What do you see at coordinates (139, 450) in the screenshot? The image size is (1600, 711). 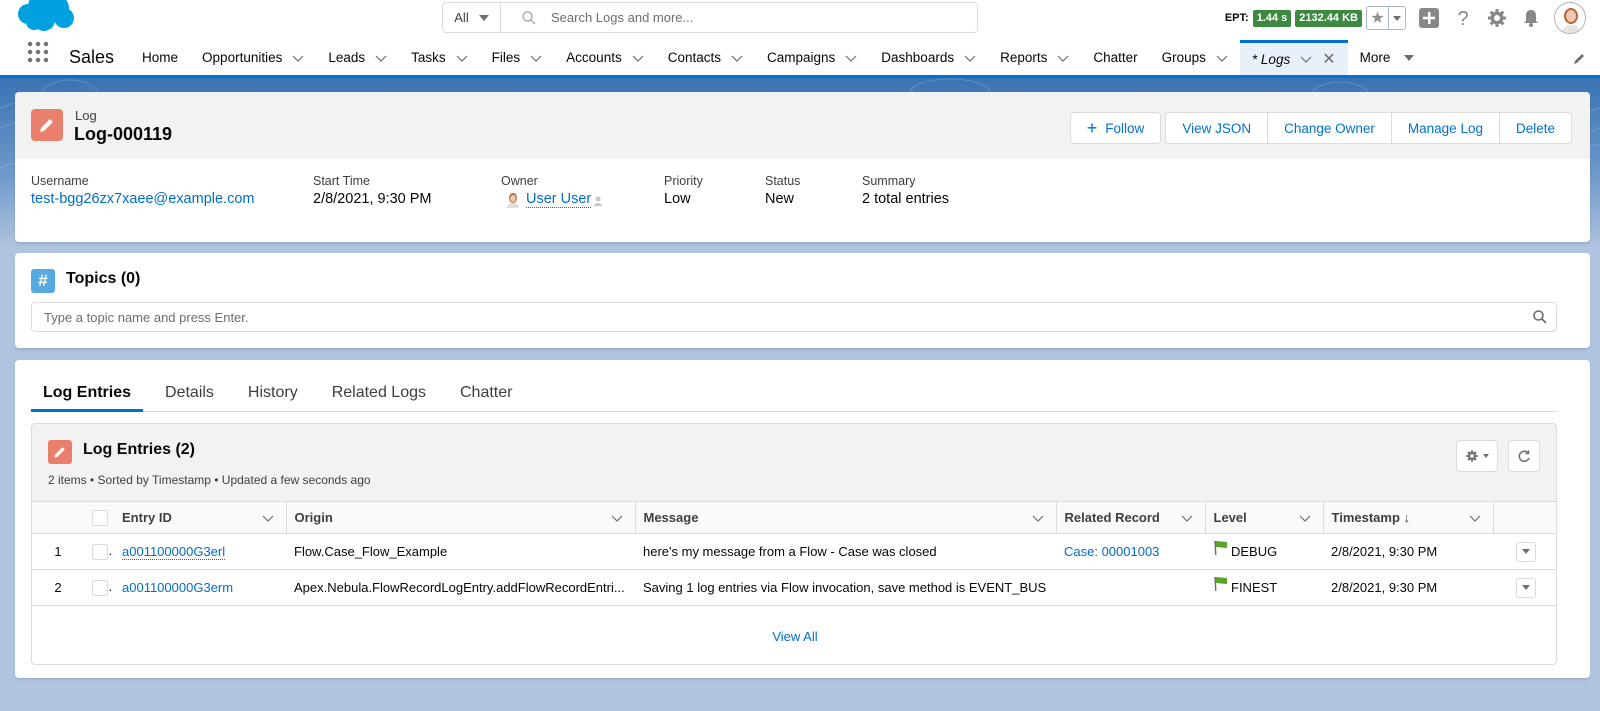 I see `related-list-title: Log Entries (2)` at bounding box center [139, 450].